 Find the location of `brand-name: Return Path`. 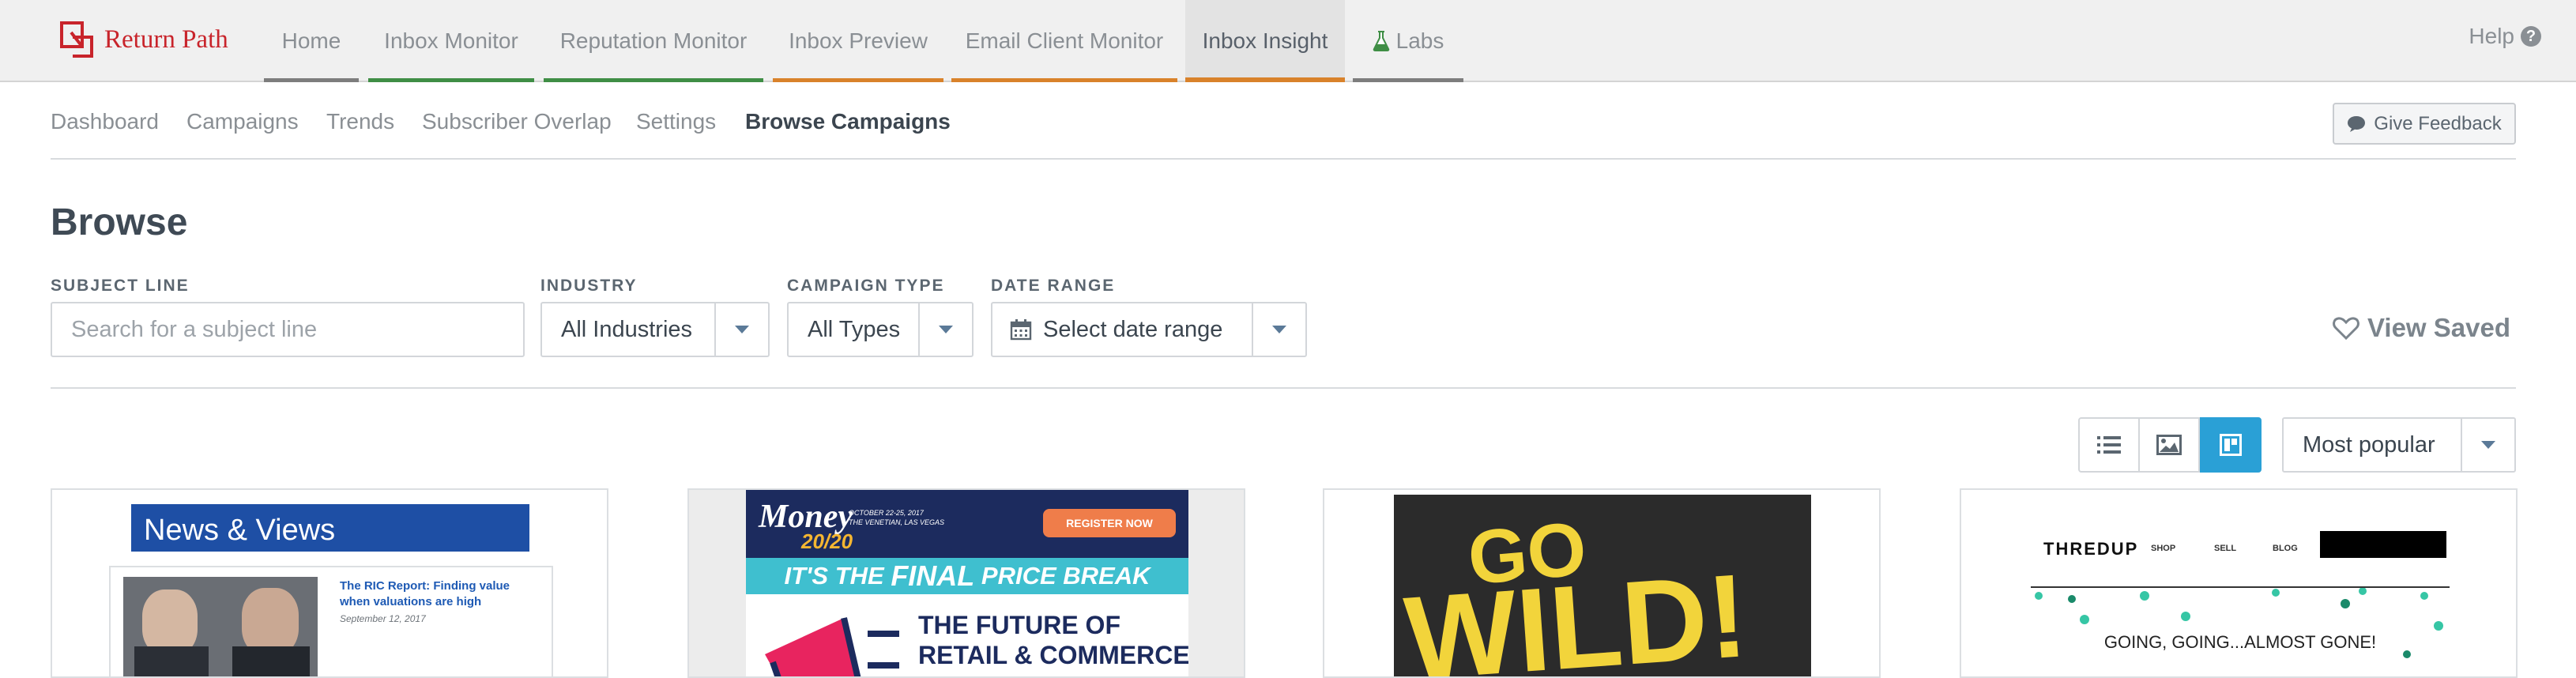

brand-name: Return Path is located at coordinates (166, 39).